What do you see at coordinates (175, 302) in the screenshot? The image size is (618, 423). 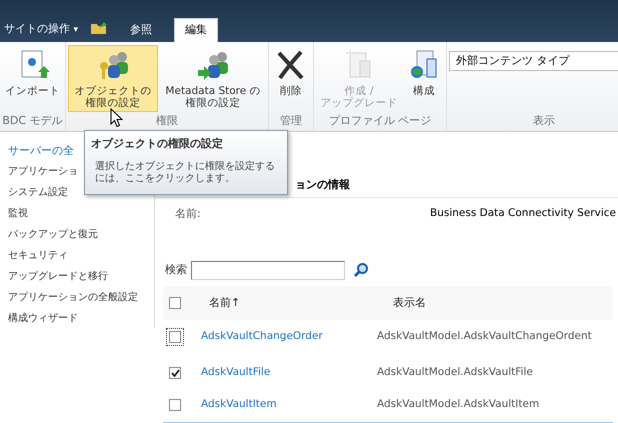 I see `select-all-checkbox` at bounding box center [175, 302].